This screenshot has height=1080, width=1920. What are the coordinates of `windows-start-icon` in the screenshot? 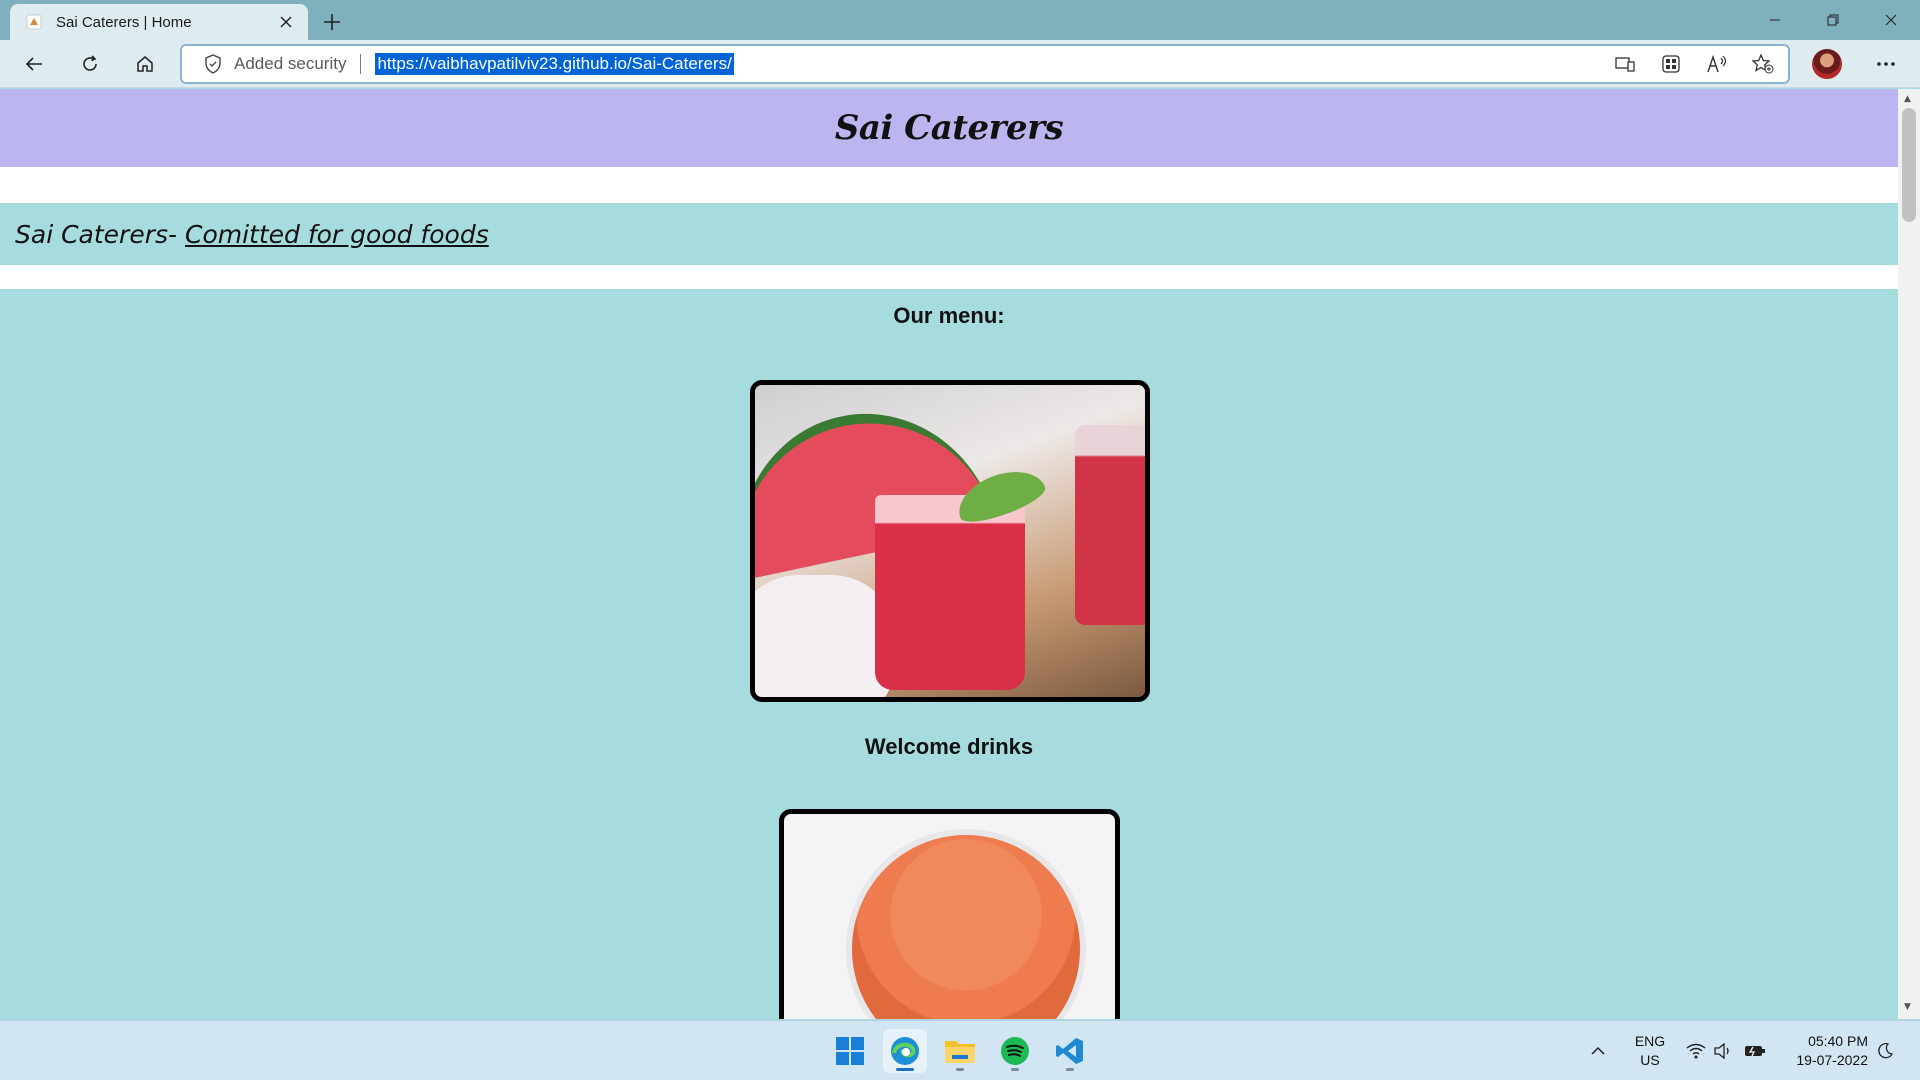 It's located at (850, 1051).